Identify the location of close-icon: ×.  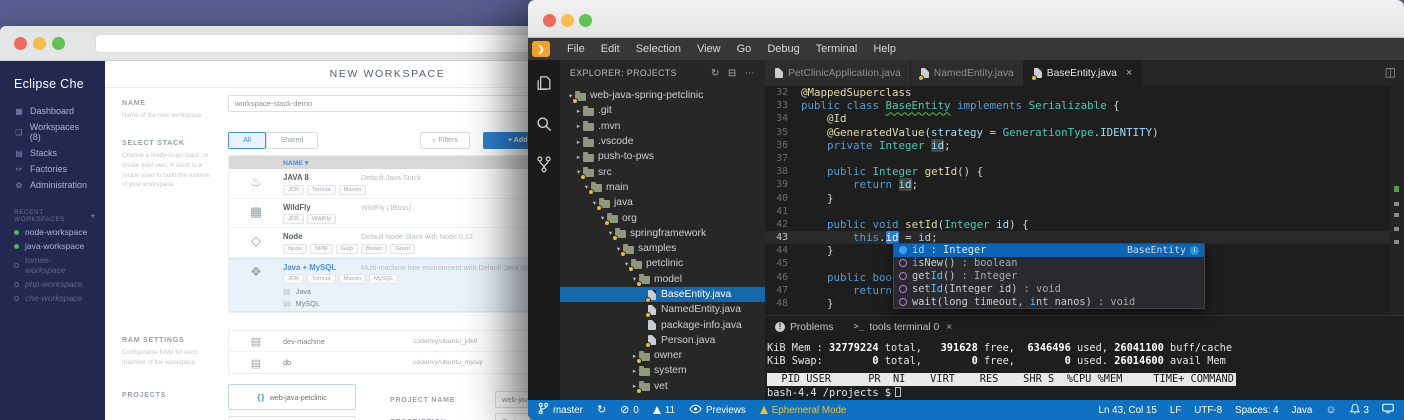
(1129, 73).